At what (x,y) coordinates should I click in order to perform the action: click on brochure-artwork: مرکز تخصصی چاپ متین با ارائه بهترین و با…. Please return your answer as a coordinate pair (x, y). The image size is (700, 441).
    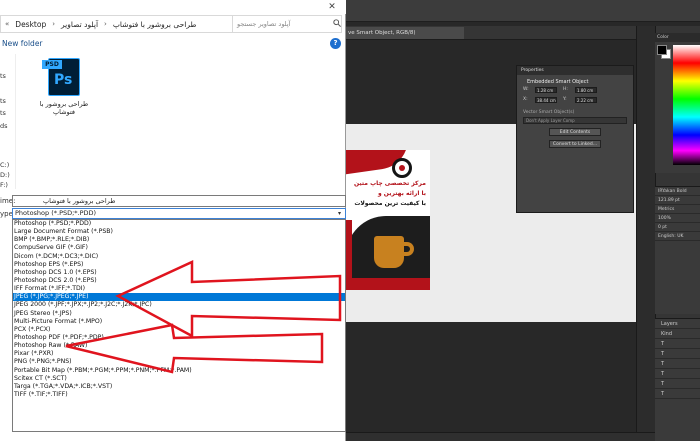
    Looking at the image, I should click on (388, 220).